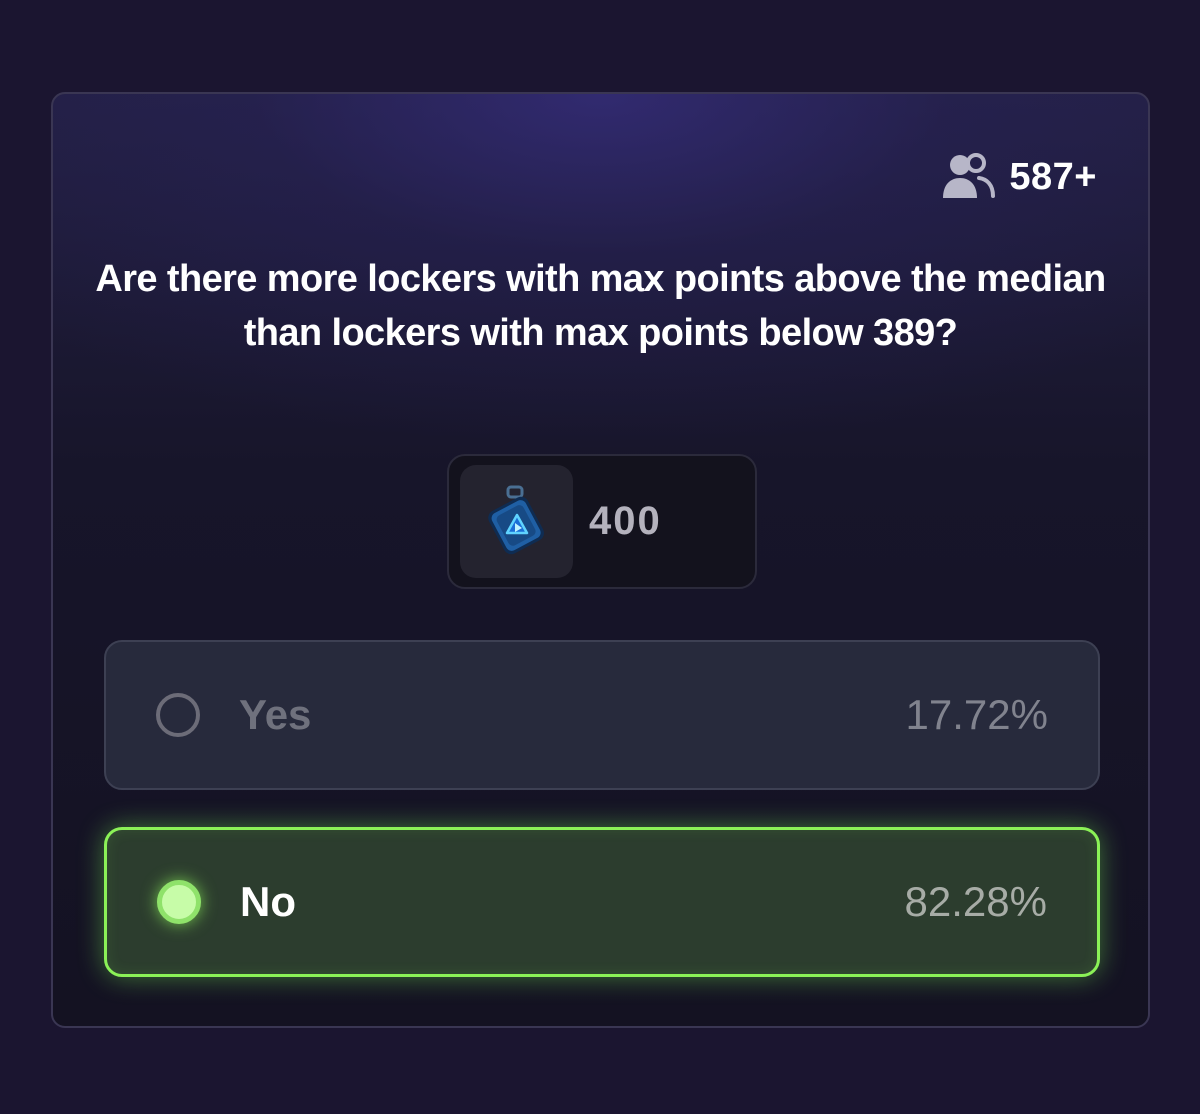  I want to click on reward-icon-box, so click(516, 521).